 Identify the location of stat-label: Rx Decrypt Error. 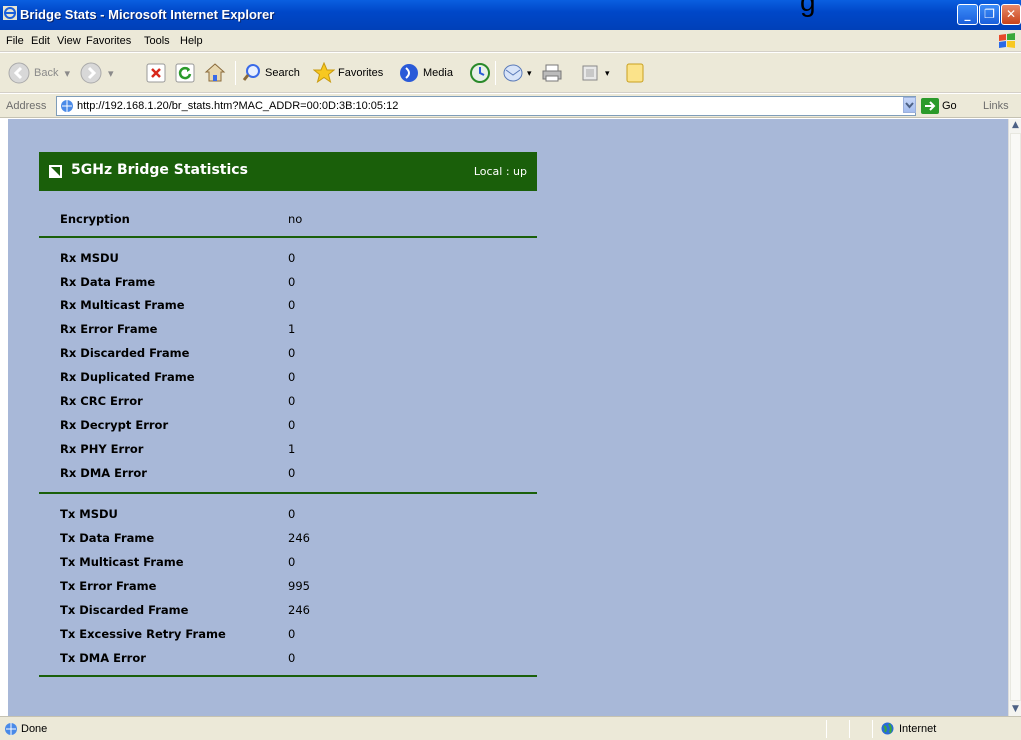
(114, 425).